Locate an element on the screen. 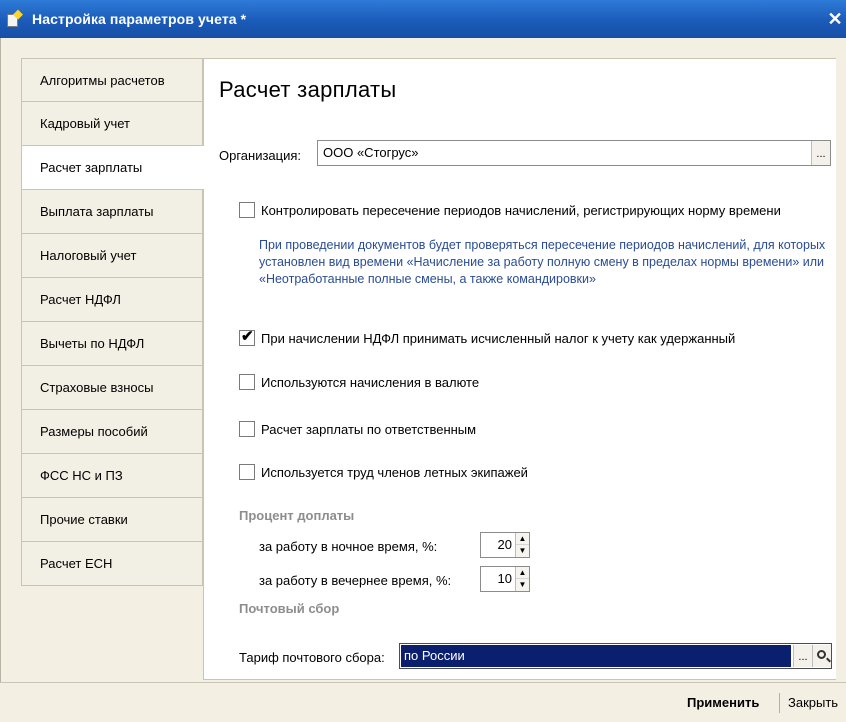 The height and width of the screenshot is (722, 846). sidebar-item-insurance: Страховые взносы is located at coordinates (112, 388).